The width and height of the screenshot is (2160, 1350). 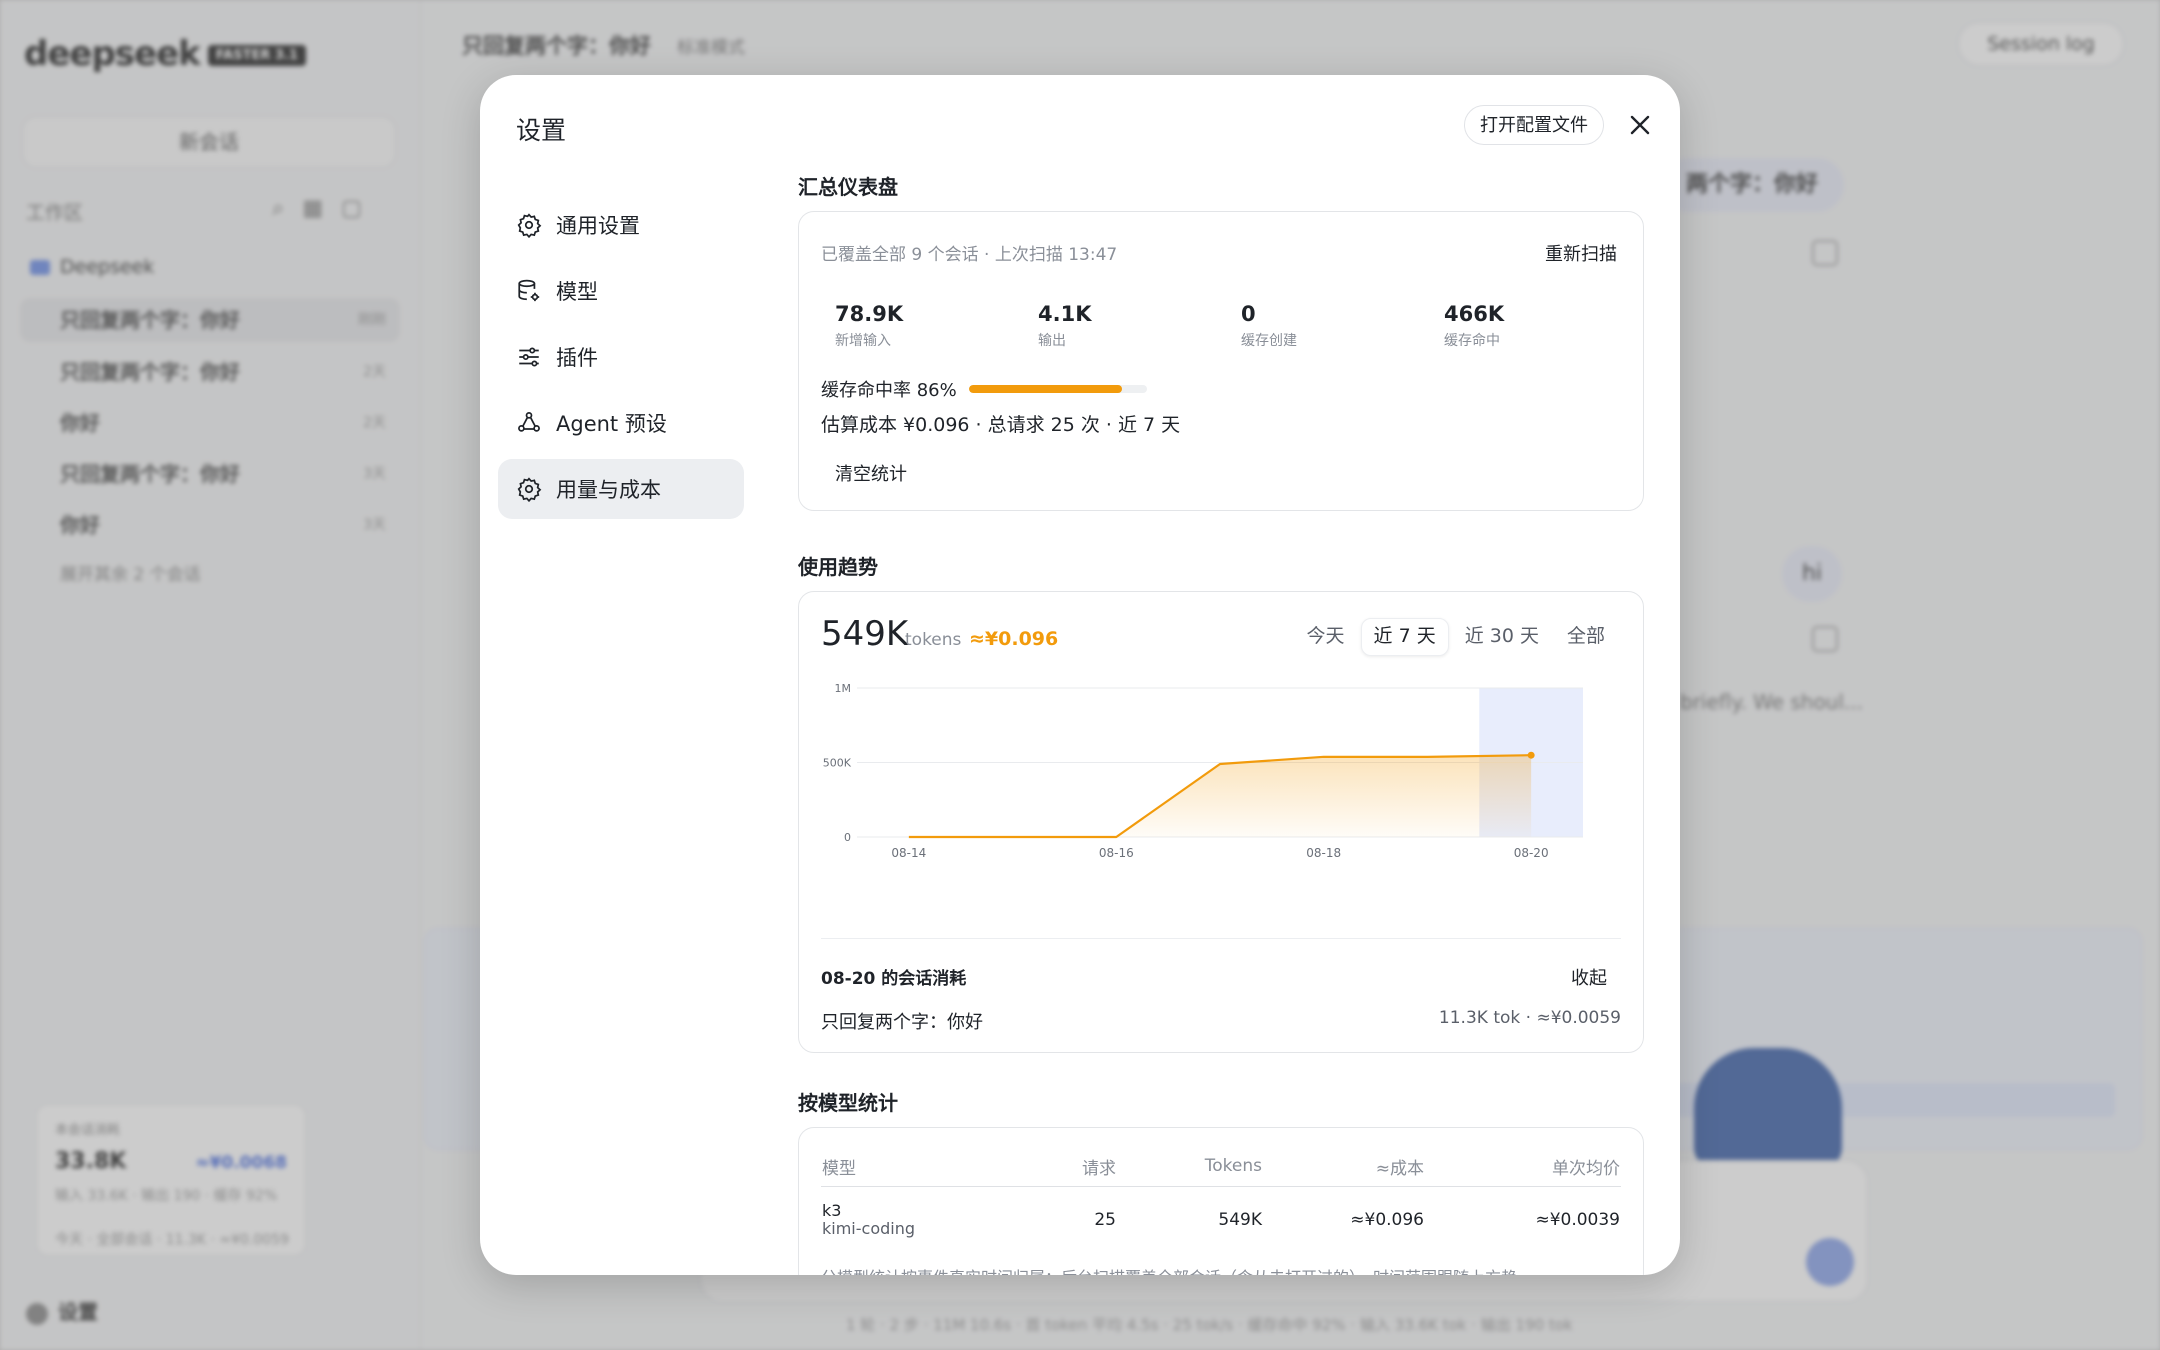 What do you see at coordinates (611, 424) in the screenshot?
I see `nav-item-label: Agent 预设` at bounding box center [611, 424].